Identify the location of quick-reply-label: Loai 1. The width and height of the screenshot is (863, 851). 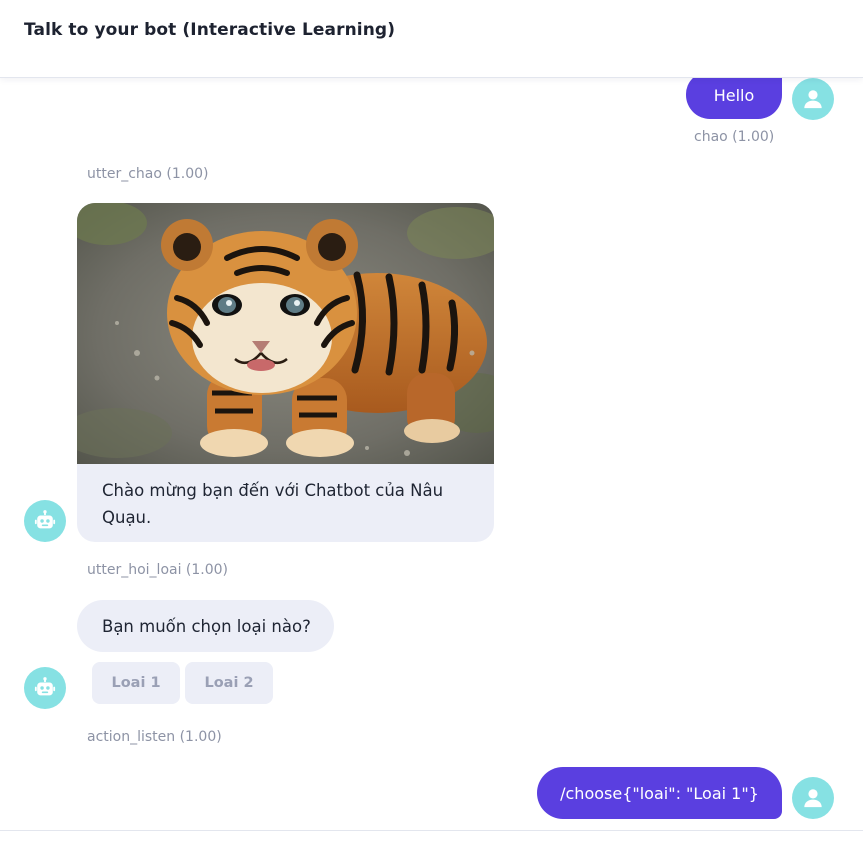
(136, 683).